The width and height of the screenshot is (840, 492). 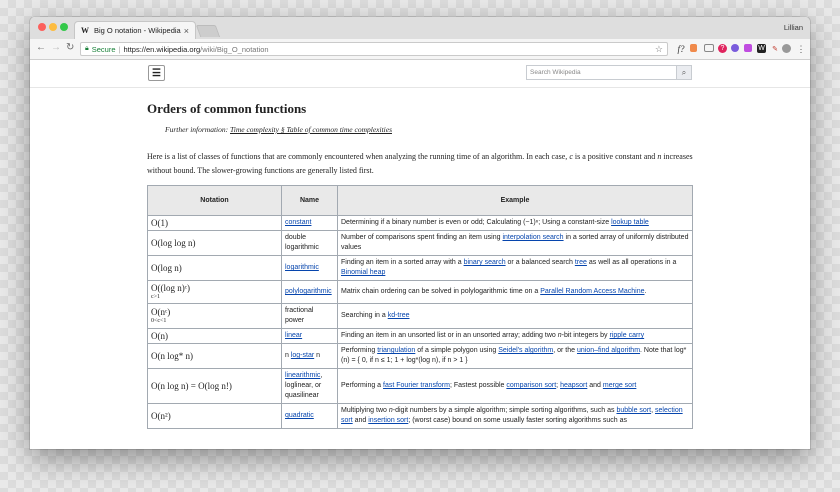 I want to click on bookmark-extension-icon, so click(x=693, y=48).